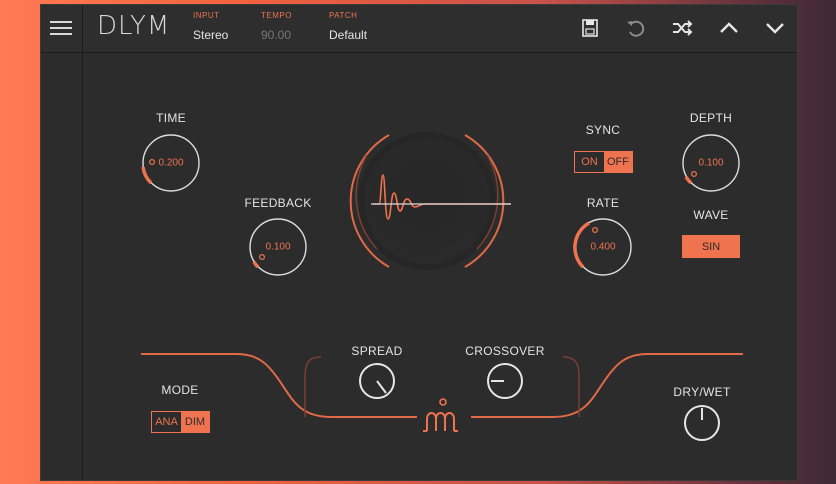 Image resolution: width=836 pixels, height=484 pixels. Describe the element at coordinates (278, 247) in the screenshot. I see `feedback-value: 0.100` at that location.